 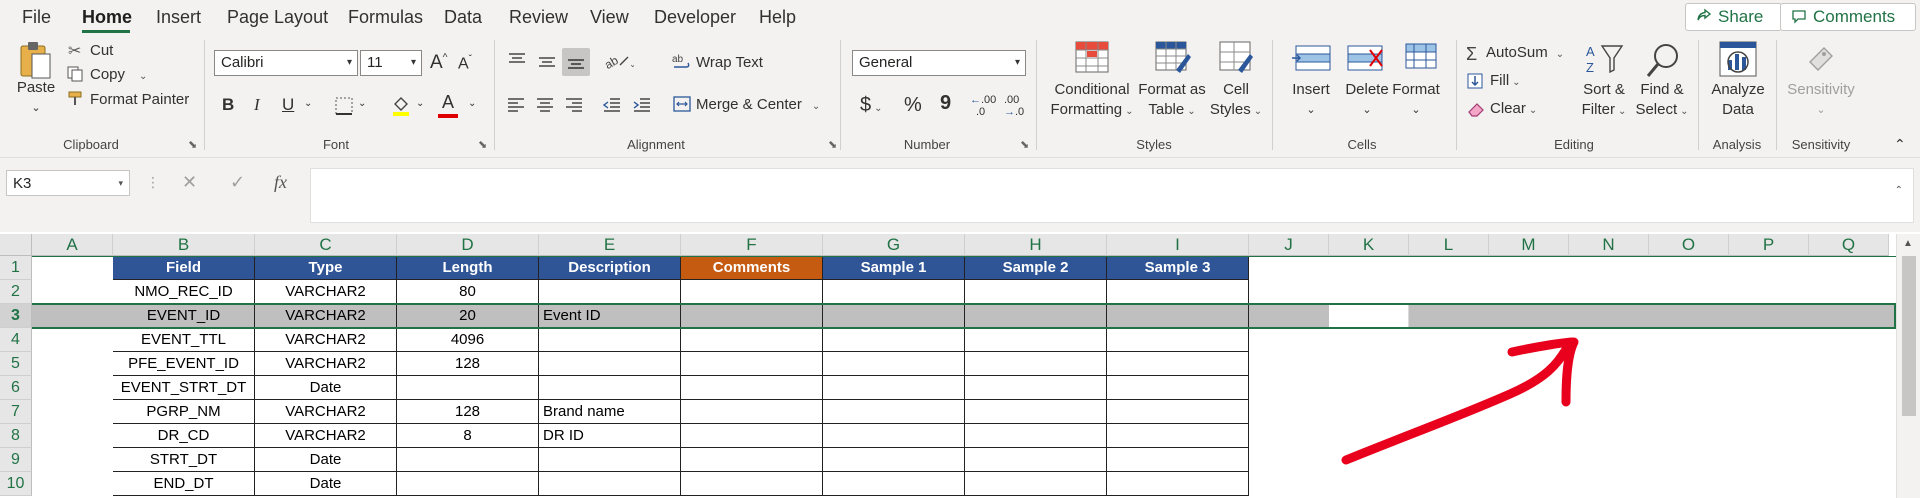 I want to click on column-header-l: L, so click(x=1449, y=245).